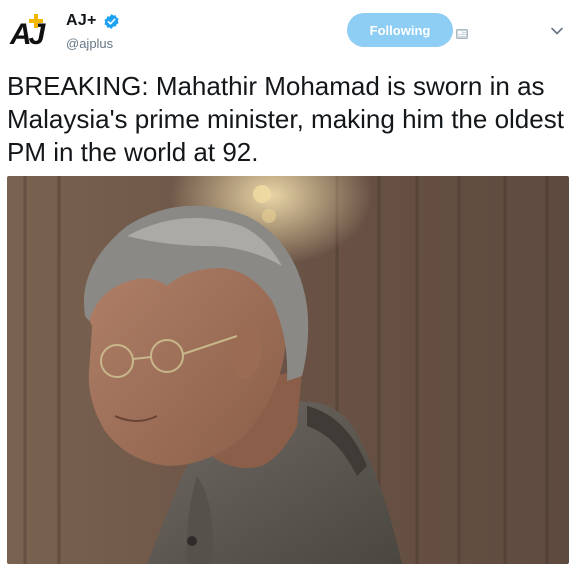 Image resolution: width=576 pixels, height=565 pixels. What do you see at coordinates (557, 31) in the screenshot?
I see `chevron-down-icon` at bounding box center [557, 31].